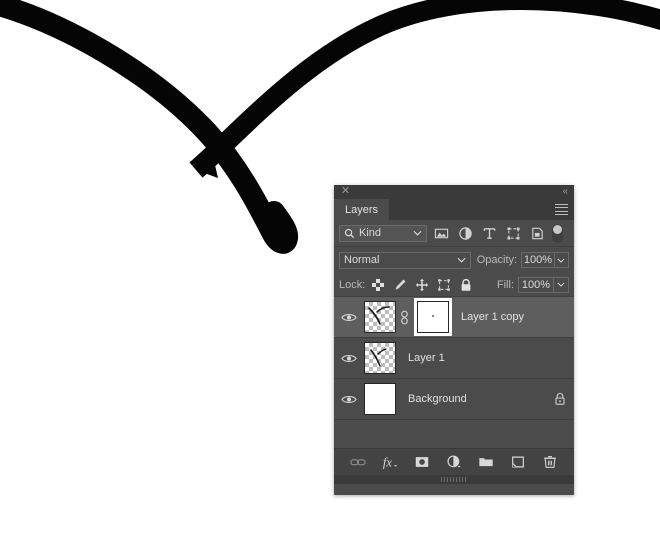 Image resolution: width=660 pixels, height=559 pixels. What do you see at coordinates (488, 358) in the screenshot?
I see `layer-name: Layer 1` at bounding box center [488, 358].